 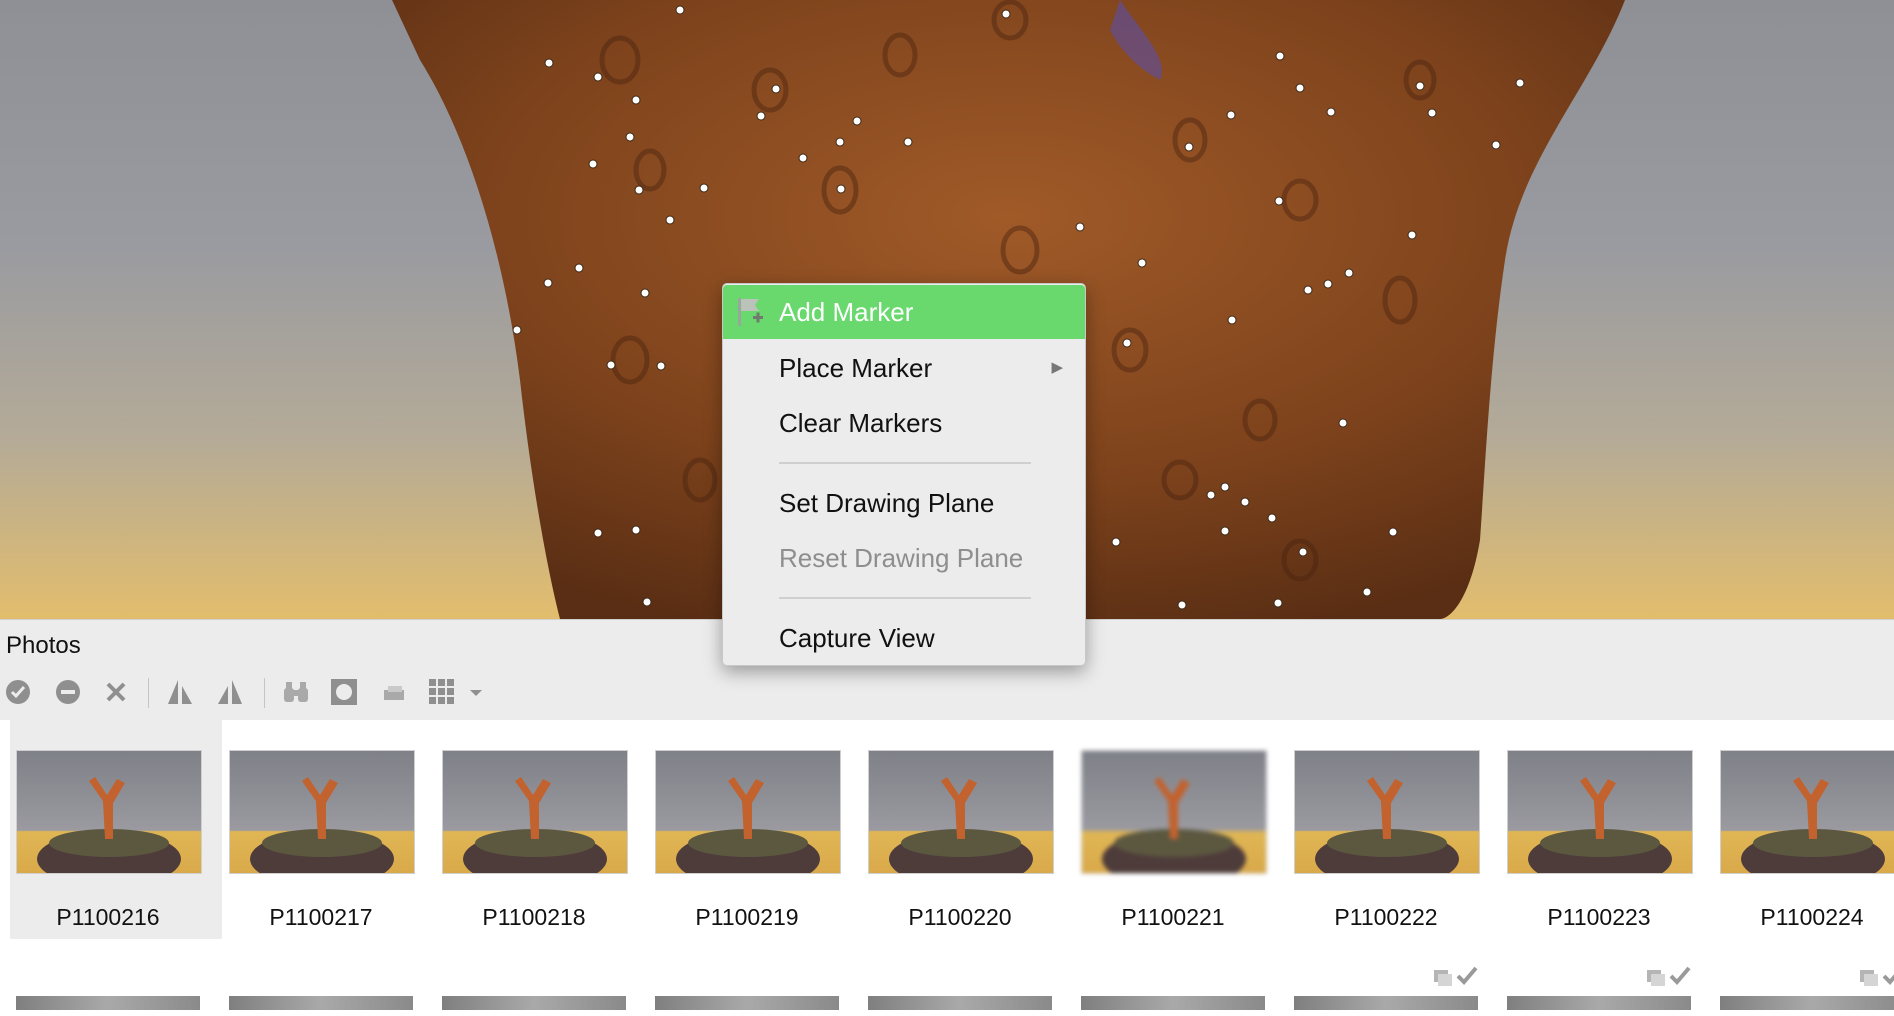 What do you see at coordinates (857, 638) in the screenshot?
I see `menu-item-label: Capture View` at bounding box center [857, 638].